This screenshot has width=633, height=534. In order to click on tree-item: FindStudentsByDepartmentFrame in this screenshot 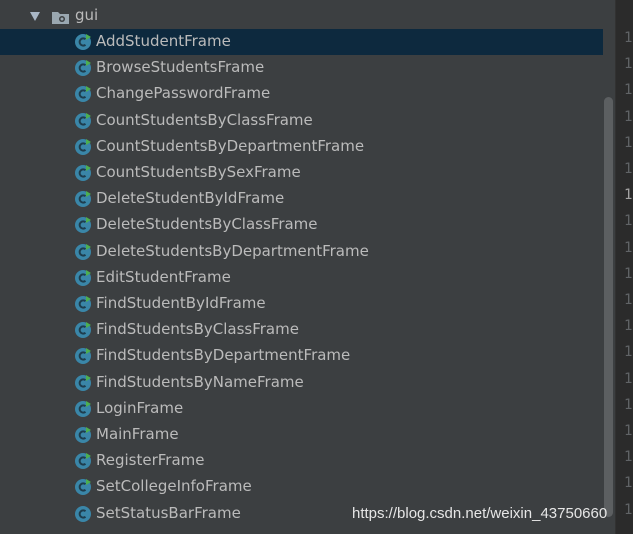, I will do `click(307, 356)`.